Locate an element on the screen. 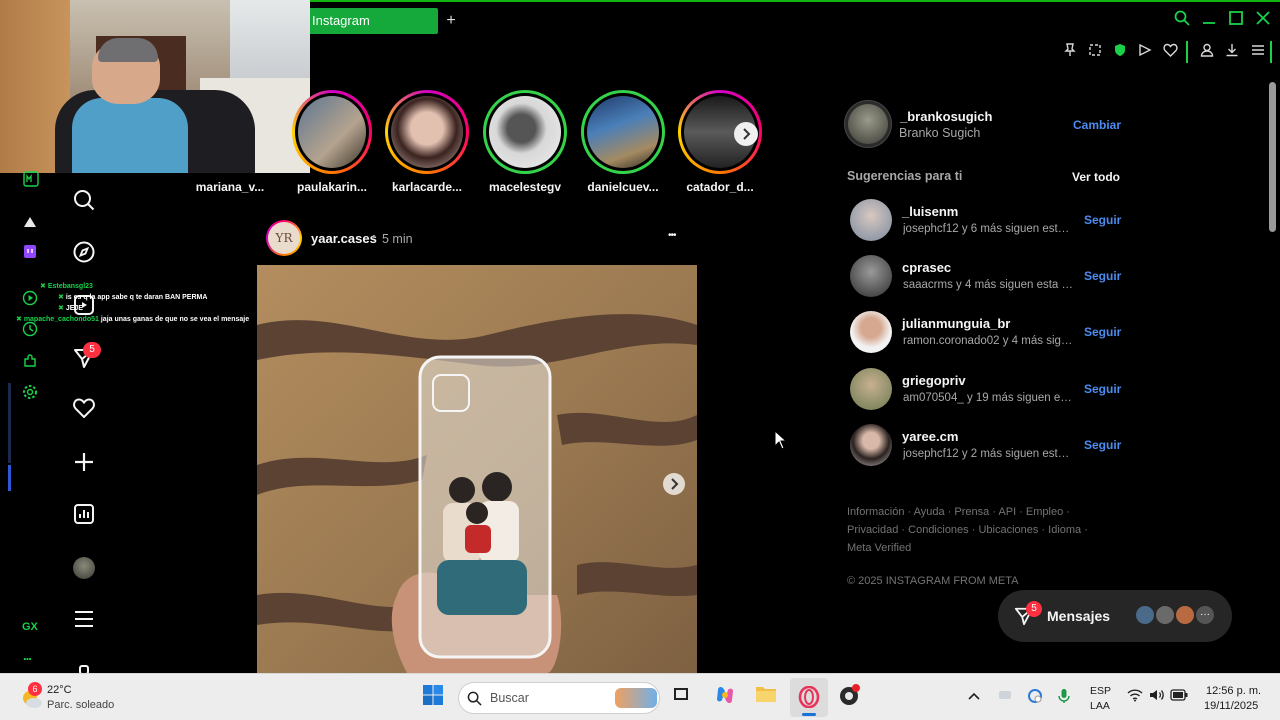 The height and width of the screenshot is (720, 1280). post-more-button: ••• is located at coordinates (672, 235).